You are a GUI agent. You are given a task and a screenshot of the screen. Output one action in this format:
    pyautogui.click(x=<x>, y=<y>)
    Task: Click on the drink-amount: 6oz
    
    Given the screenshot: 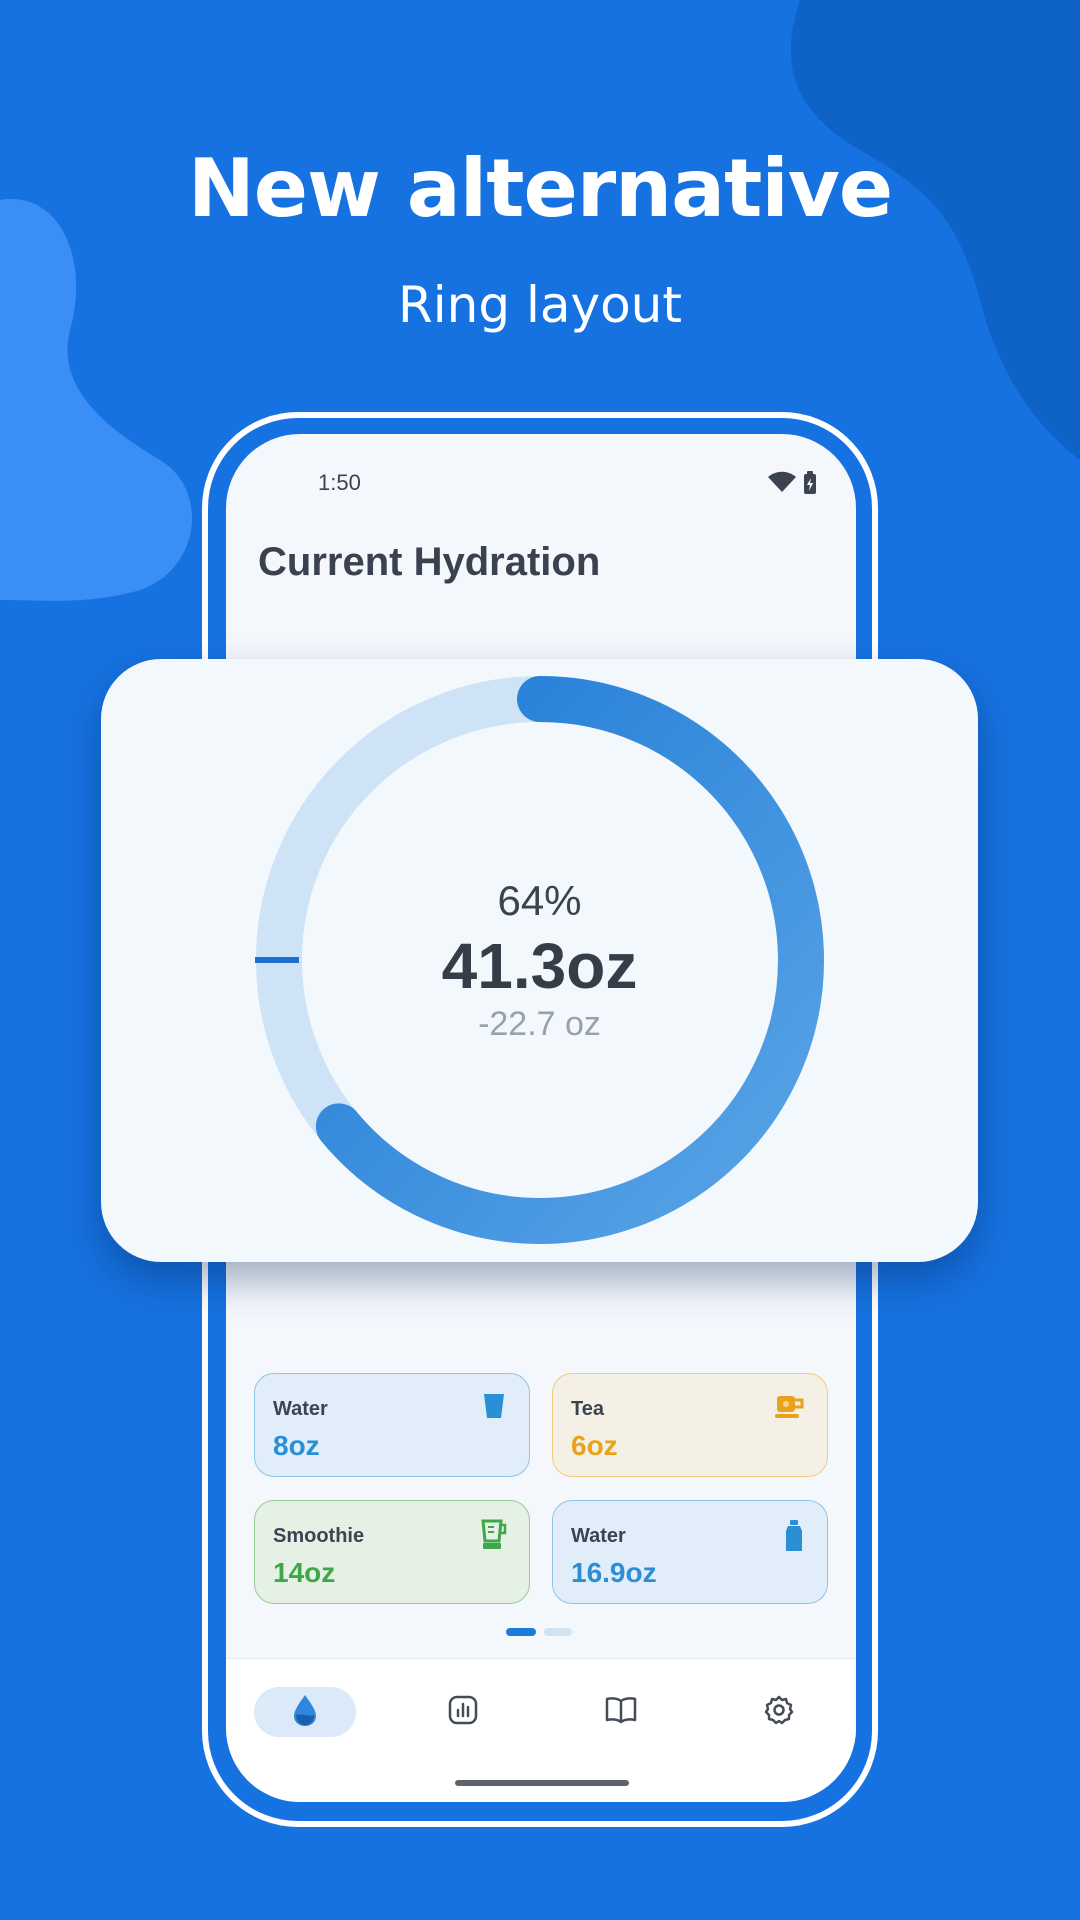 What is the action you would take?
    pyautogui.click(x=594, y=1445)
    